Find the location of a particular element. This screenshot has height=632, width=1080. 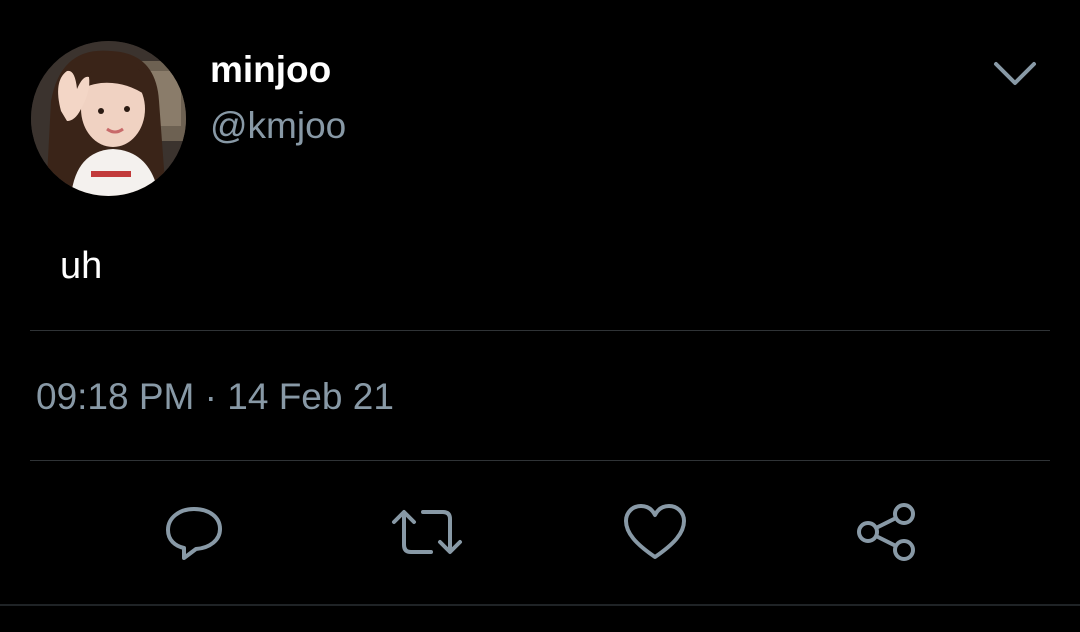

retweet-button is located at coordinates (426, 532).